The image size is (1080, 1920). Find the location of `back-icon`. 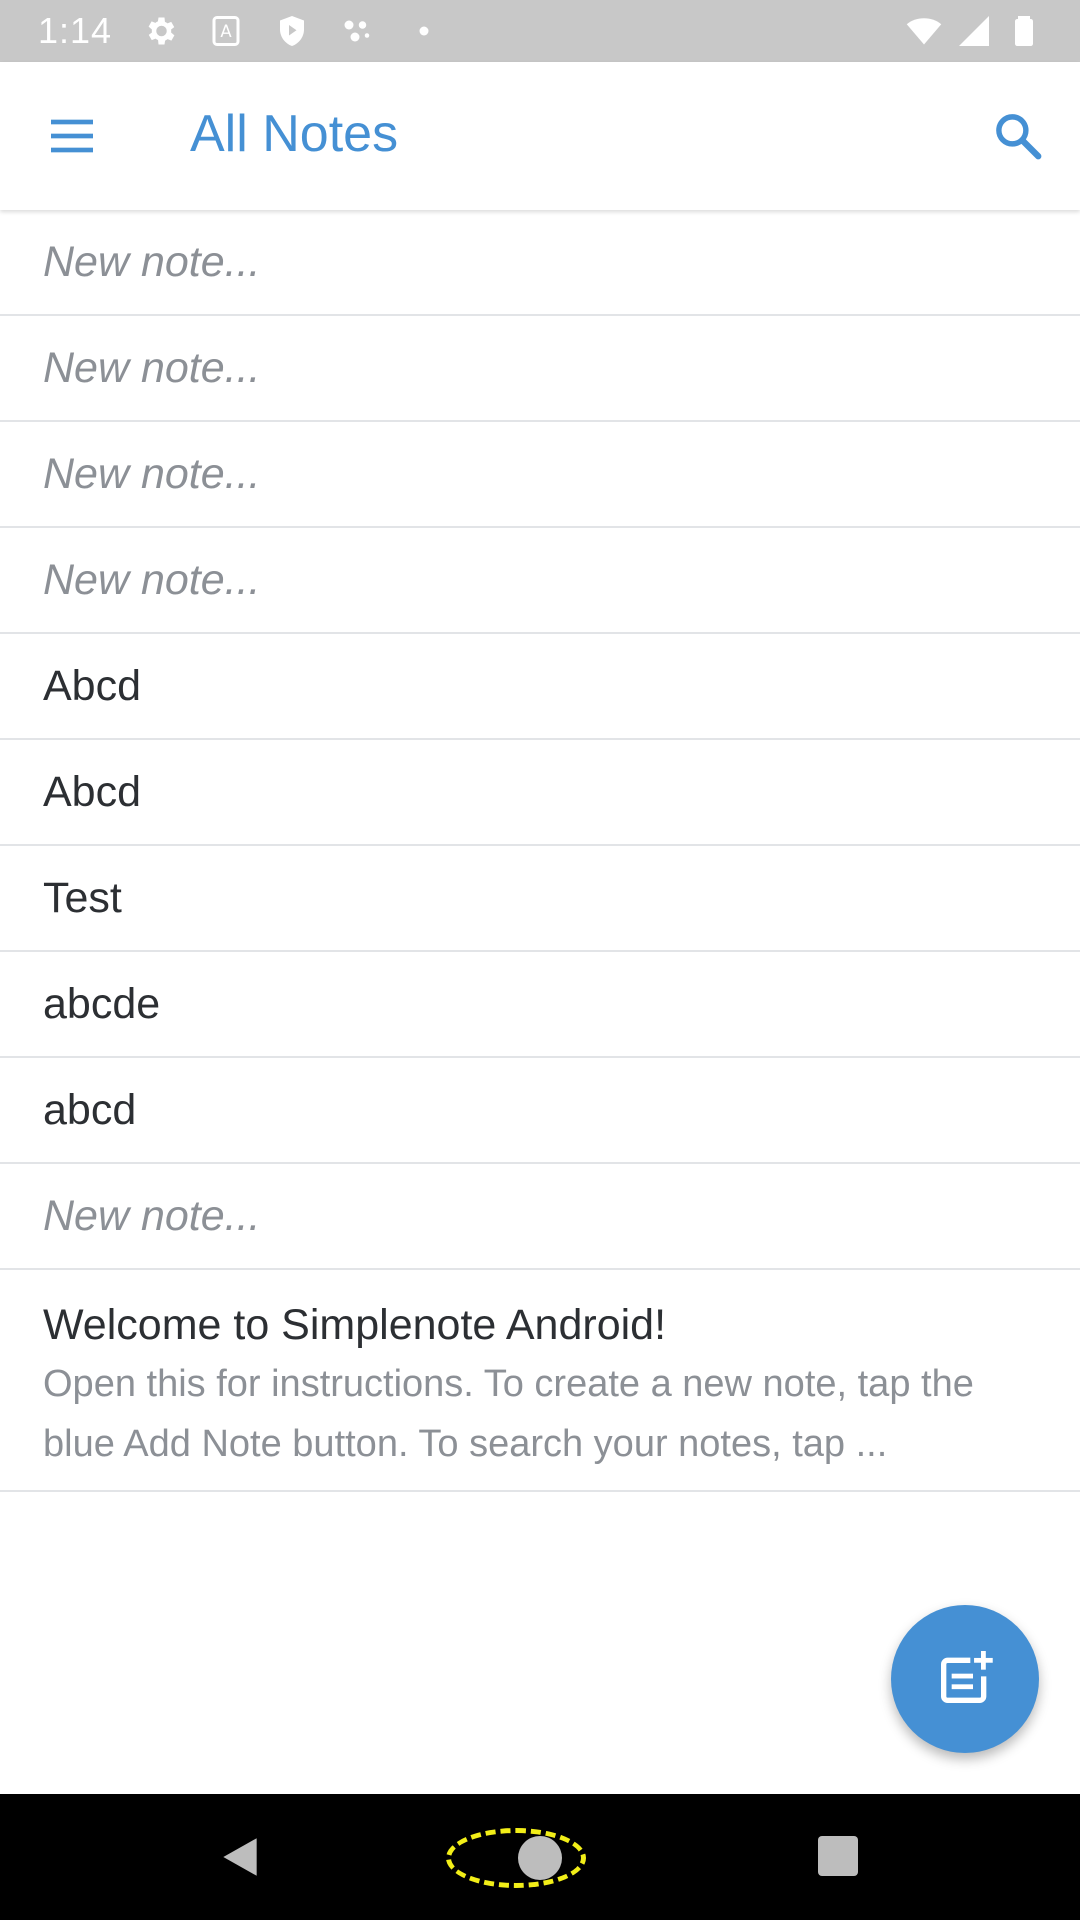

back-icon is located at coordinates (240, 1857).